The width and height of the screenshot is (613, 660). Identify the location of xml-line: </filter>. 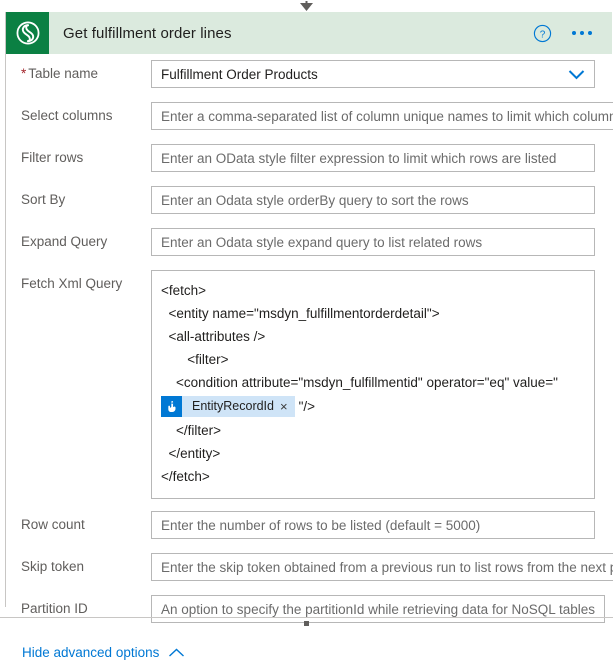
(191, 430).